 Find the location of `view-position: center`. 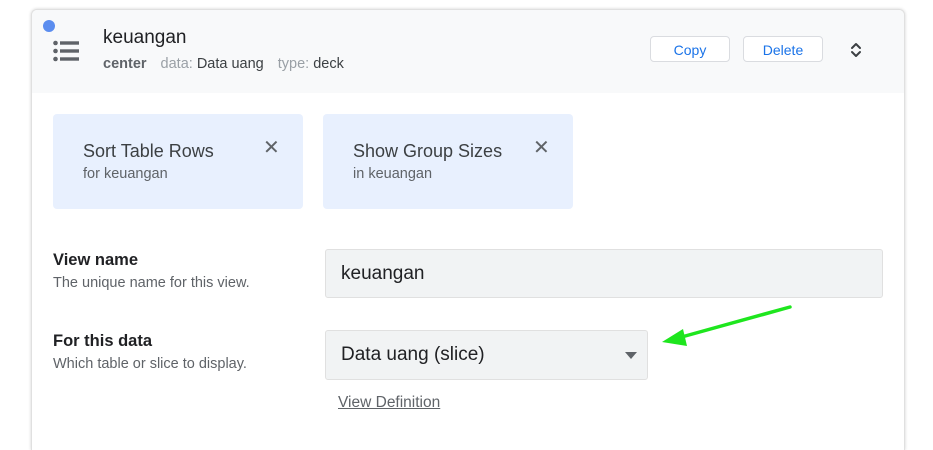

view-position: center is located at coordinates (125, 64).